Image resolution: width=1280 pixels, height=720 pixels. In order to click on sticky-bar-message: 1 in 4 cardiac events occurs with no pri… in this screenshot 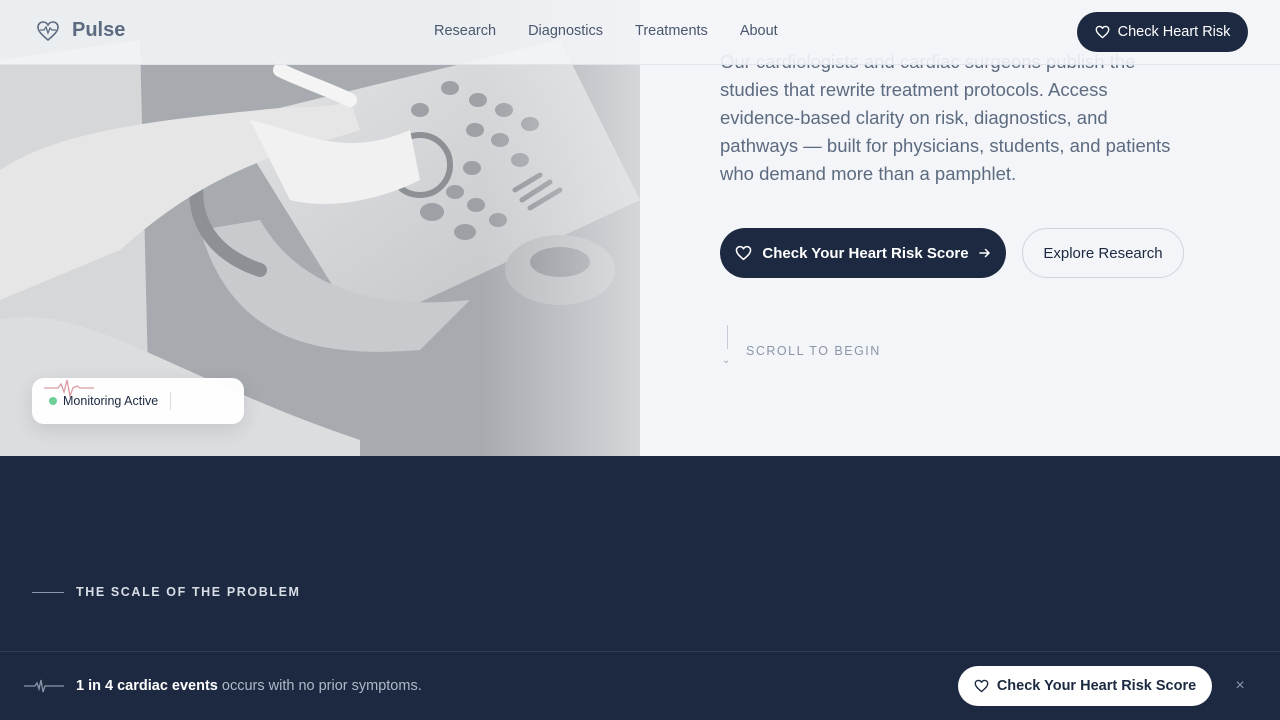, I will do `click(249, 686)`.